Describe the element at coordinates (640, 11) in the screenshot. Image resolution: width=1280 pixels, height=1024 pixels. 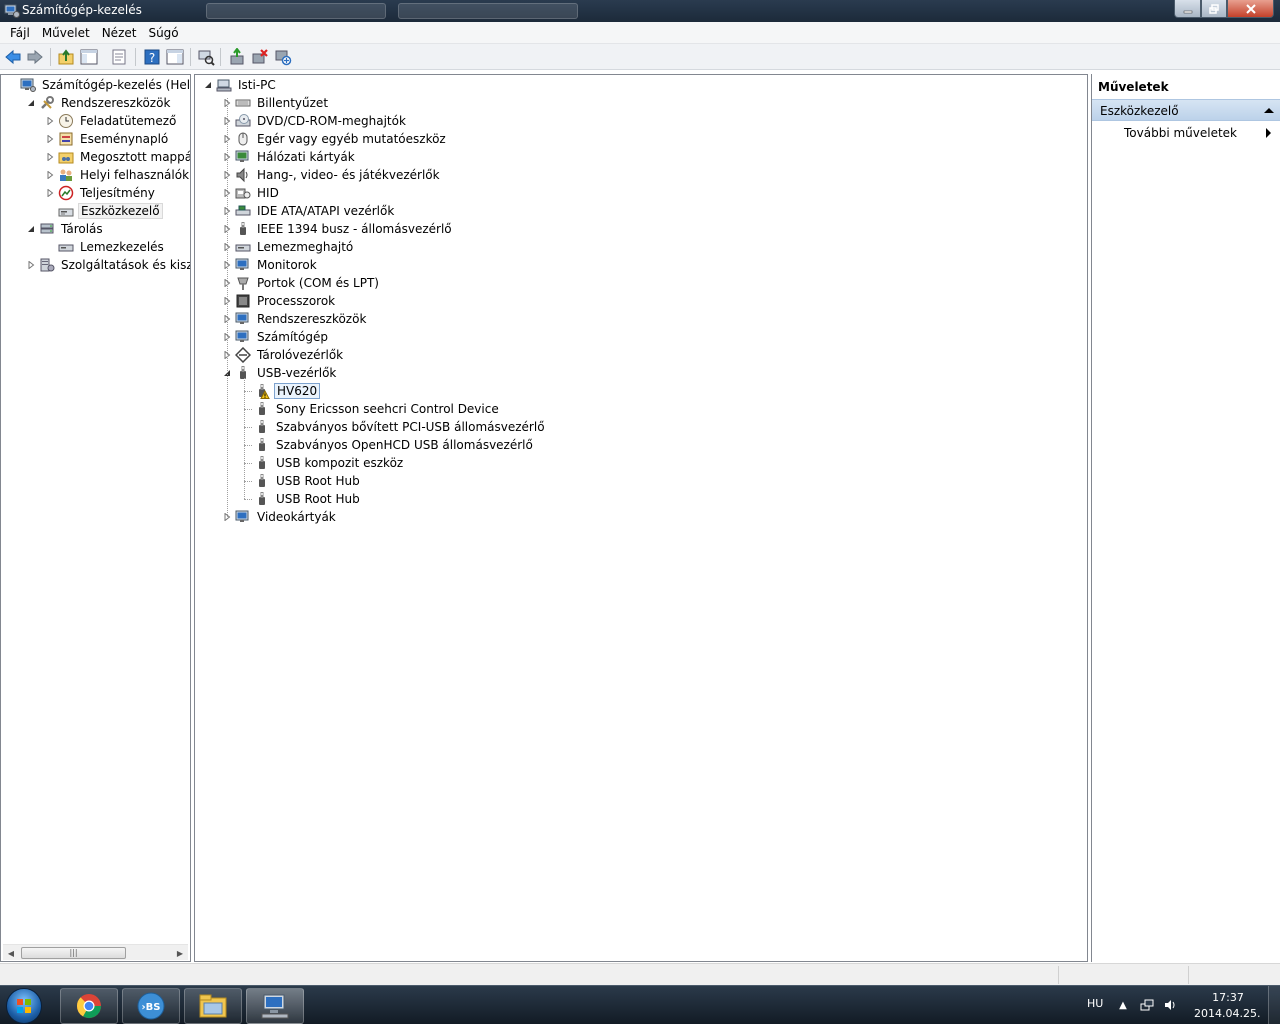
I see `title-bar: Számítógép-kezelés` at that location.